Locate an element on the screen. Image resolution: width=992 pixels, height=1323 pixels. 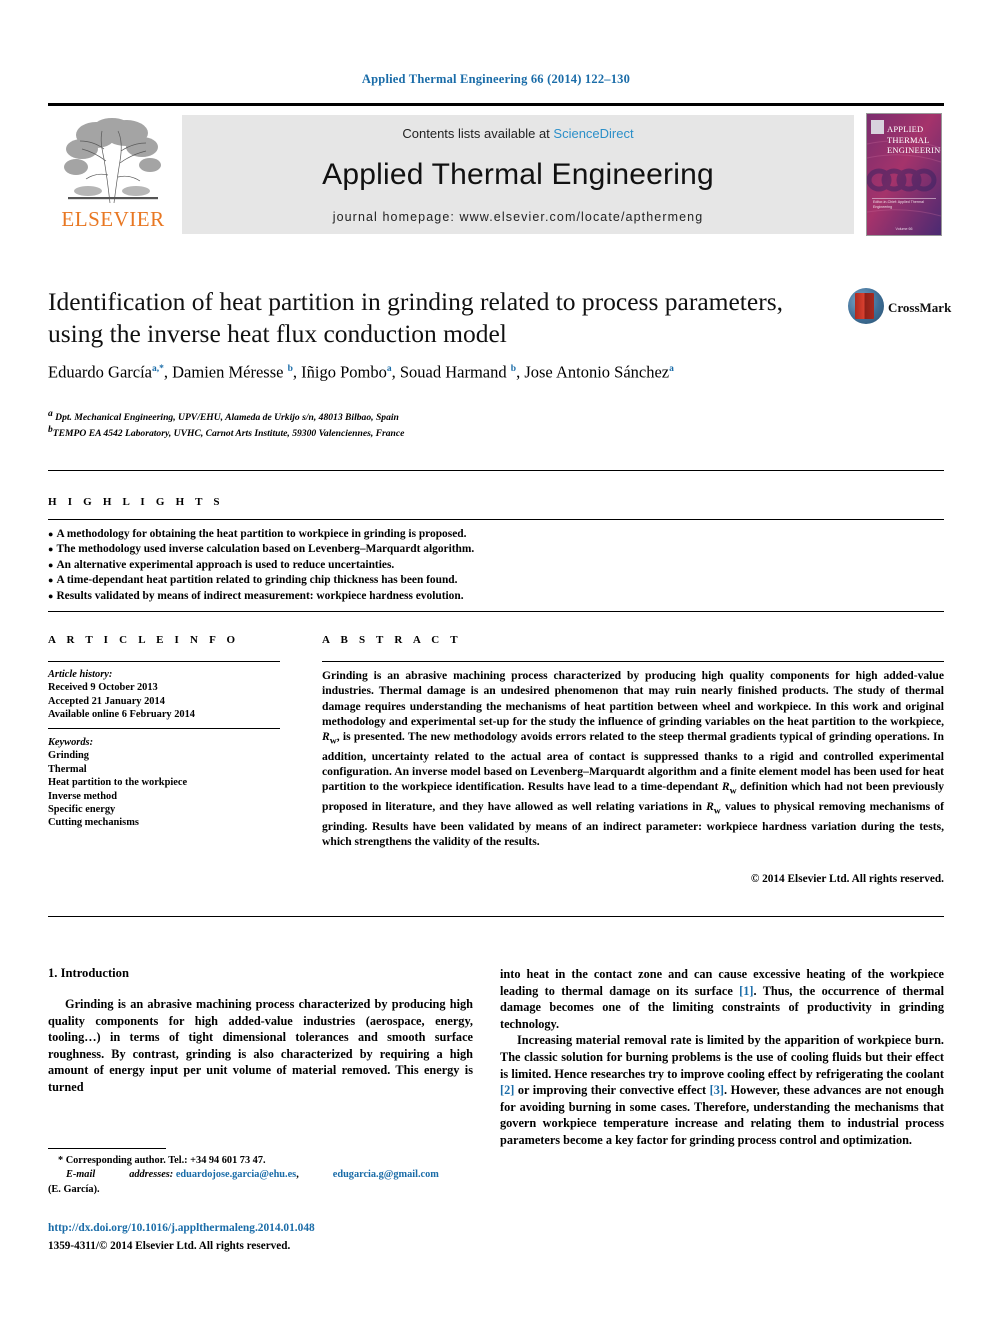
email-owner: (E. García). is located at coordinates (74, 1189).